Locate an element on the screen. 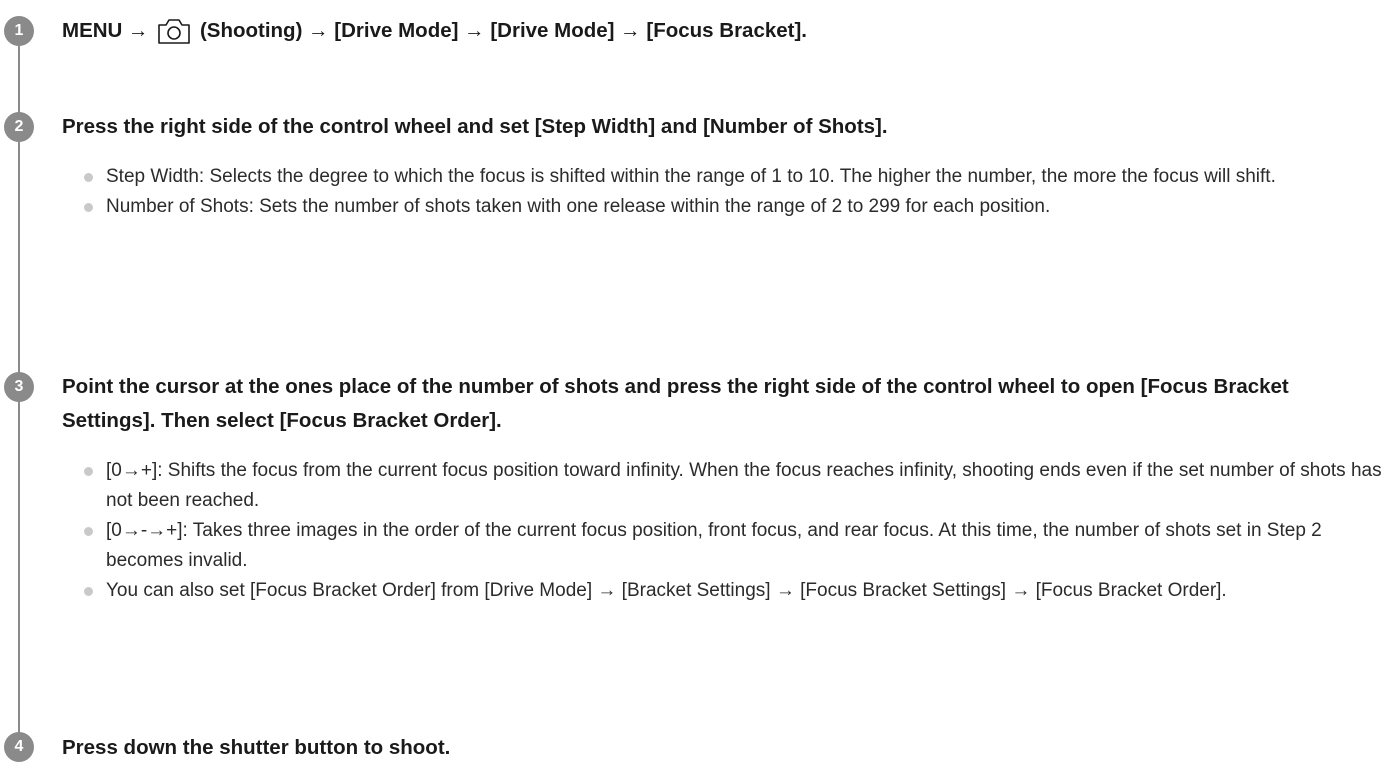  step-number-badge: 2 is located at coordinates (19, 127).